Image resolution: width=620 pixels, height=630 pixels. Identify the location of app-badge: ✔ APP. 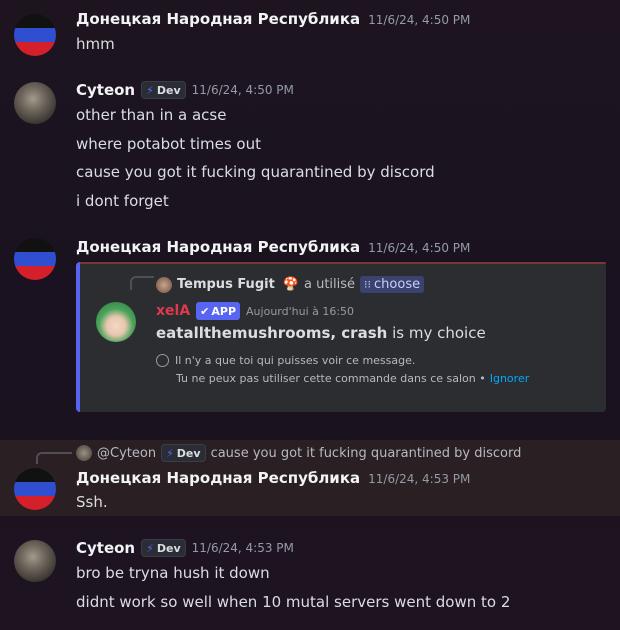
(218, 311).